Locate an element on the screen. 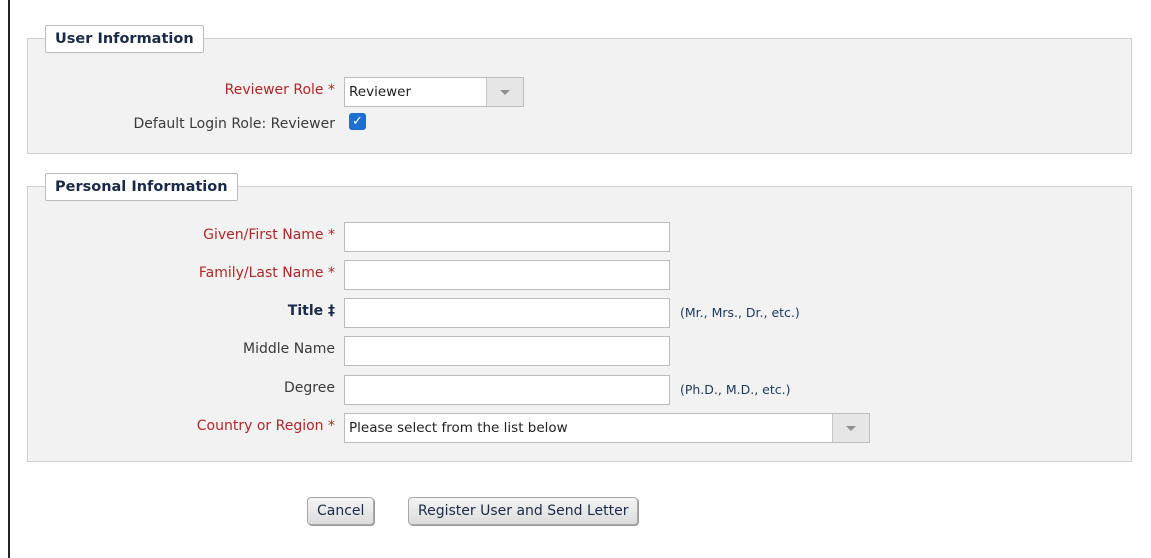  reviewer-role-value: Reviewer is located at coordinates (380, 92).